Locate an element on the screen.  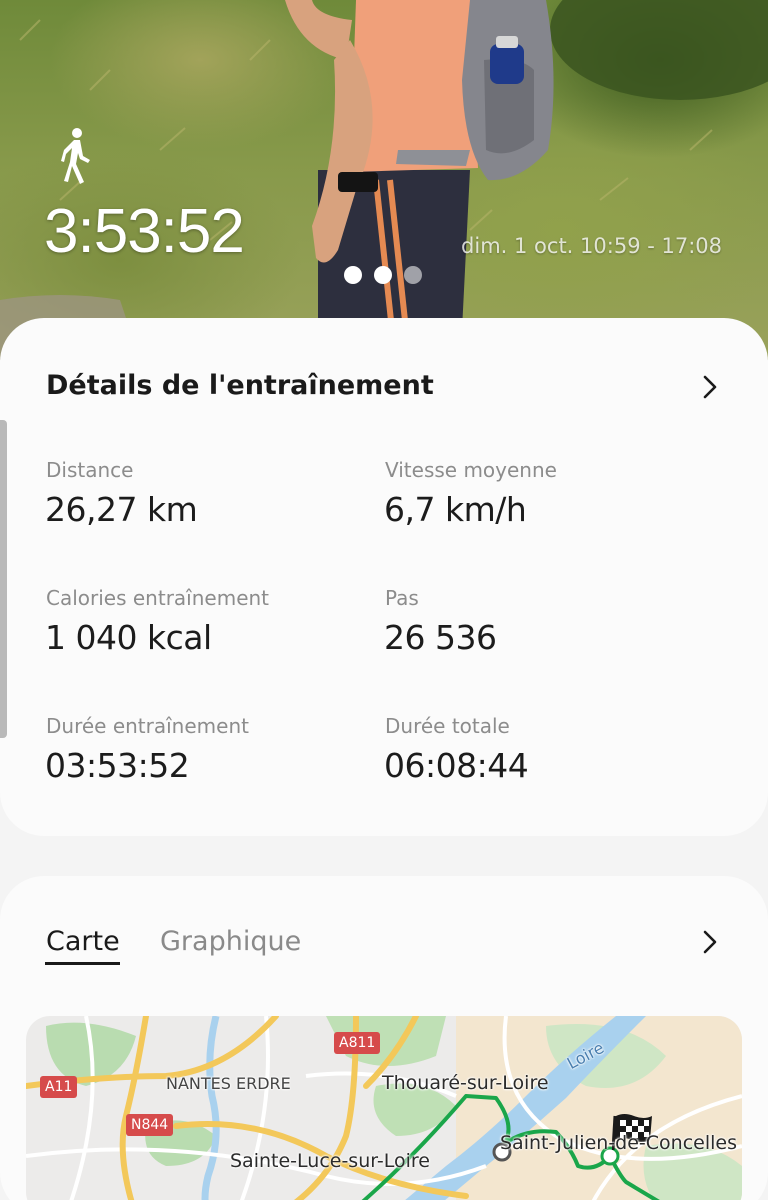
map-label-sainte-luce: Sainte-Luce-sur-Loire is located at coordinates (330, 1161).